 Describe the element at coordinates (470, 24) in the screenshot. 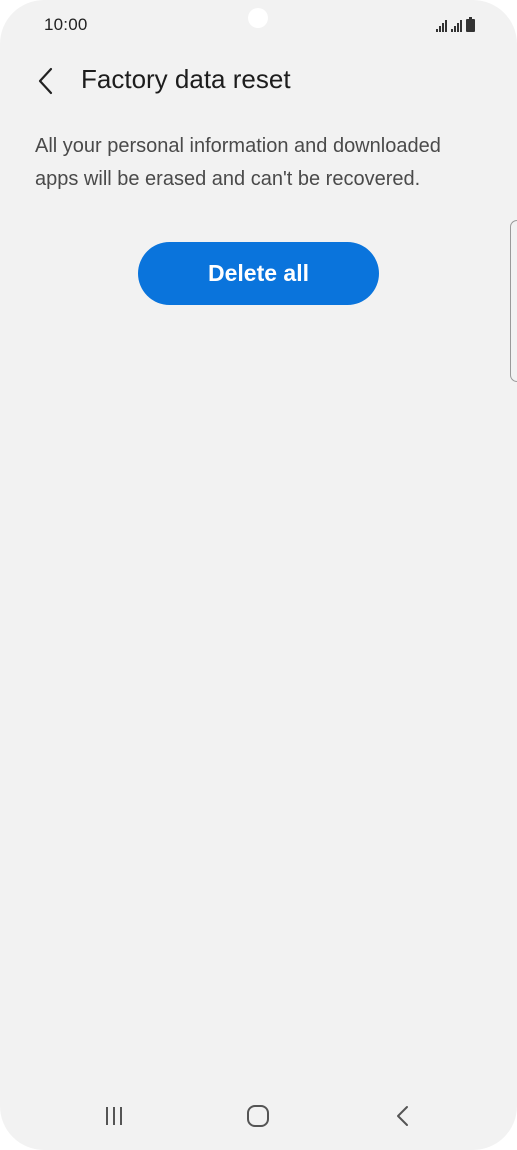

I see `battery-icon` at that location.